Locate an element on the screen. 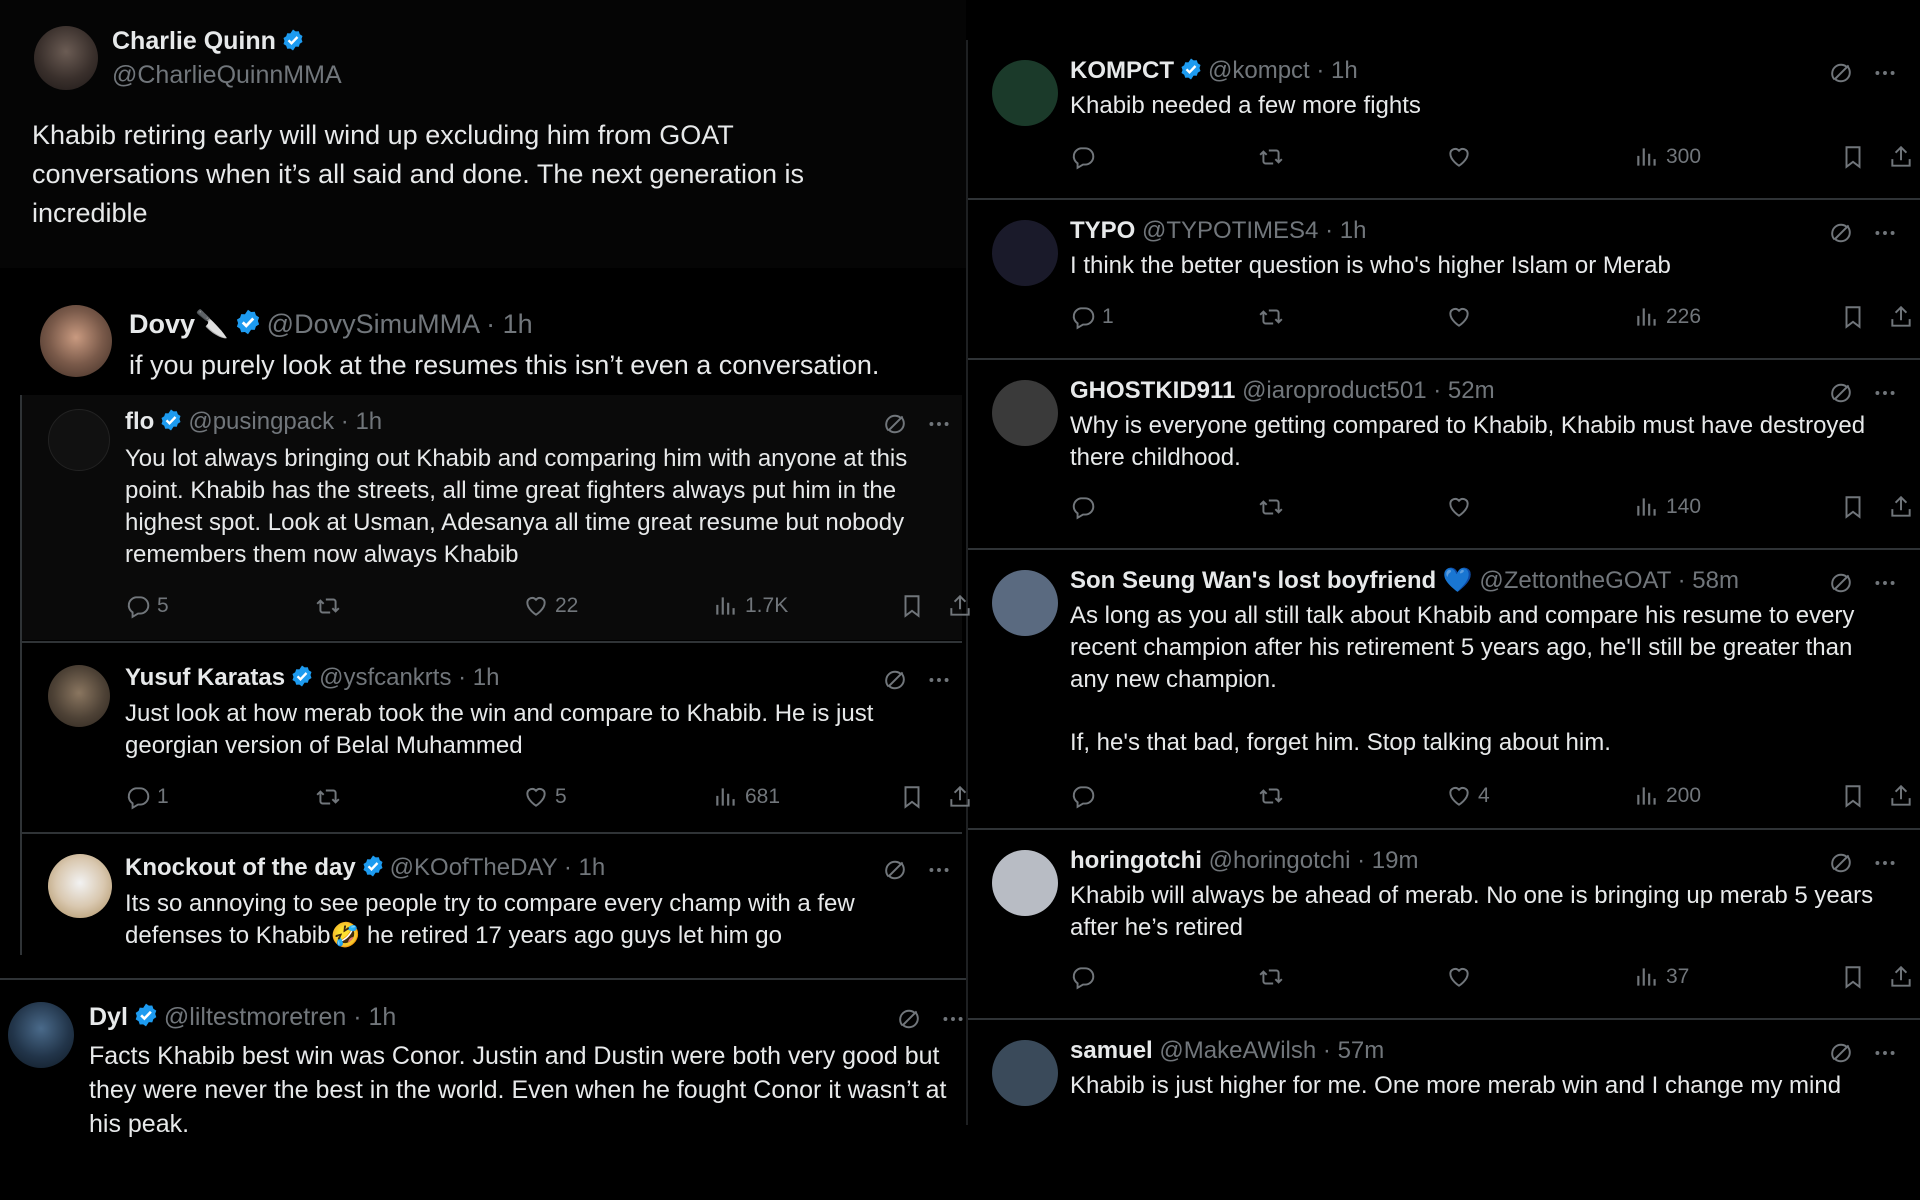 This screenshot has height=1200, width=1920. reply-handle: @ZettontheGOAT is located at coordinates (1575, 580).